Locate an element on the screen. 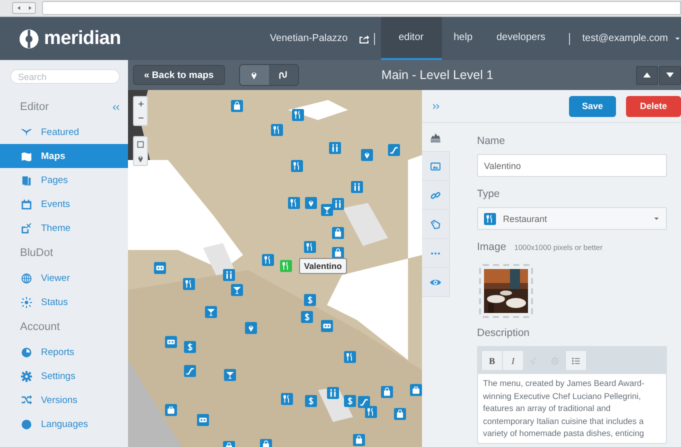 This screenshot has height=447, width=681. up-icon is located at coordinates (647, 75).